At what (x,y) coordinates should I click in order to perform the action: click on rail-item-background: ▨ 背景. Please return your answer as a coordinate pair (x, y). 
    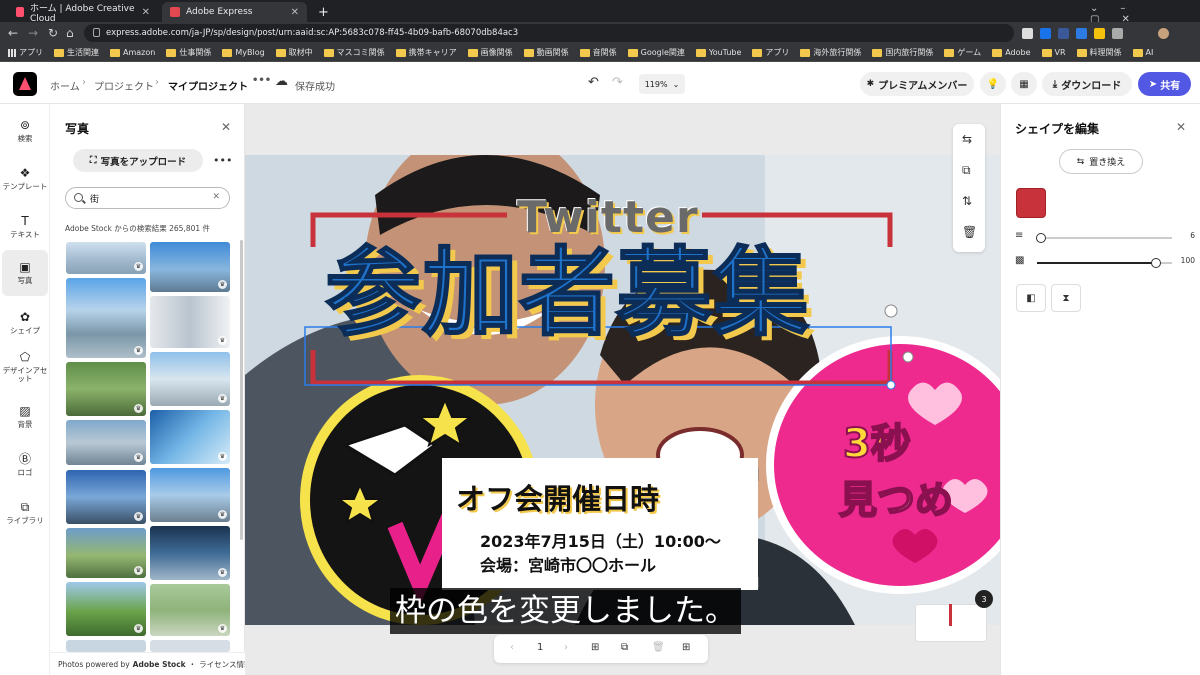
    Looking at the image, I should click on (25, 417).